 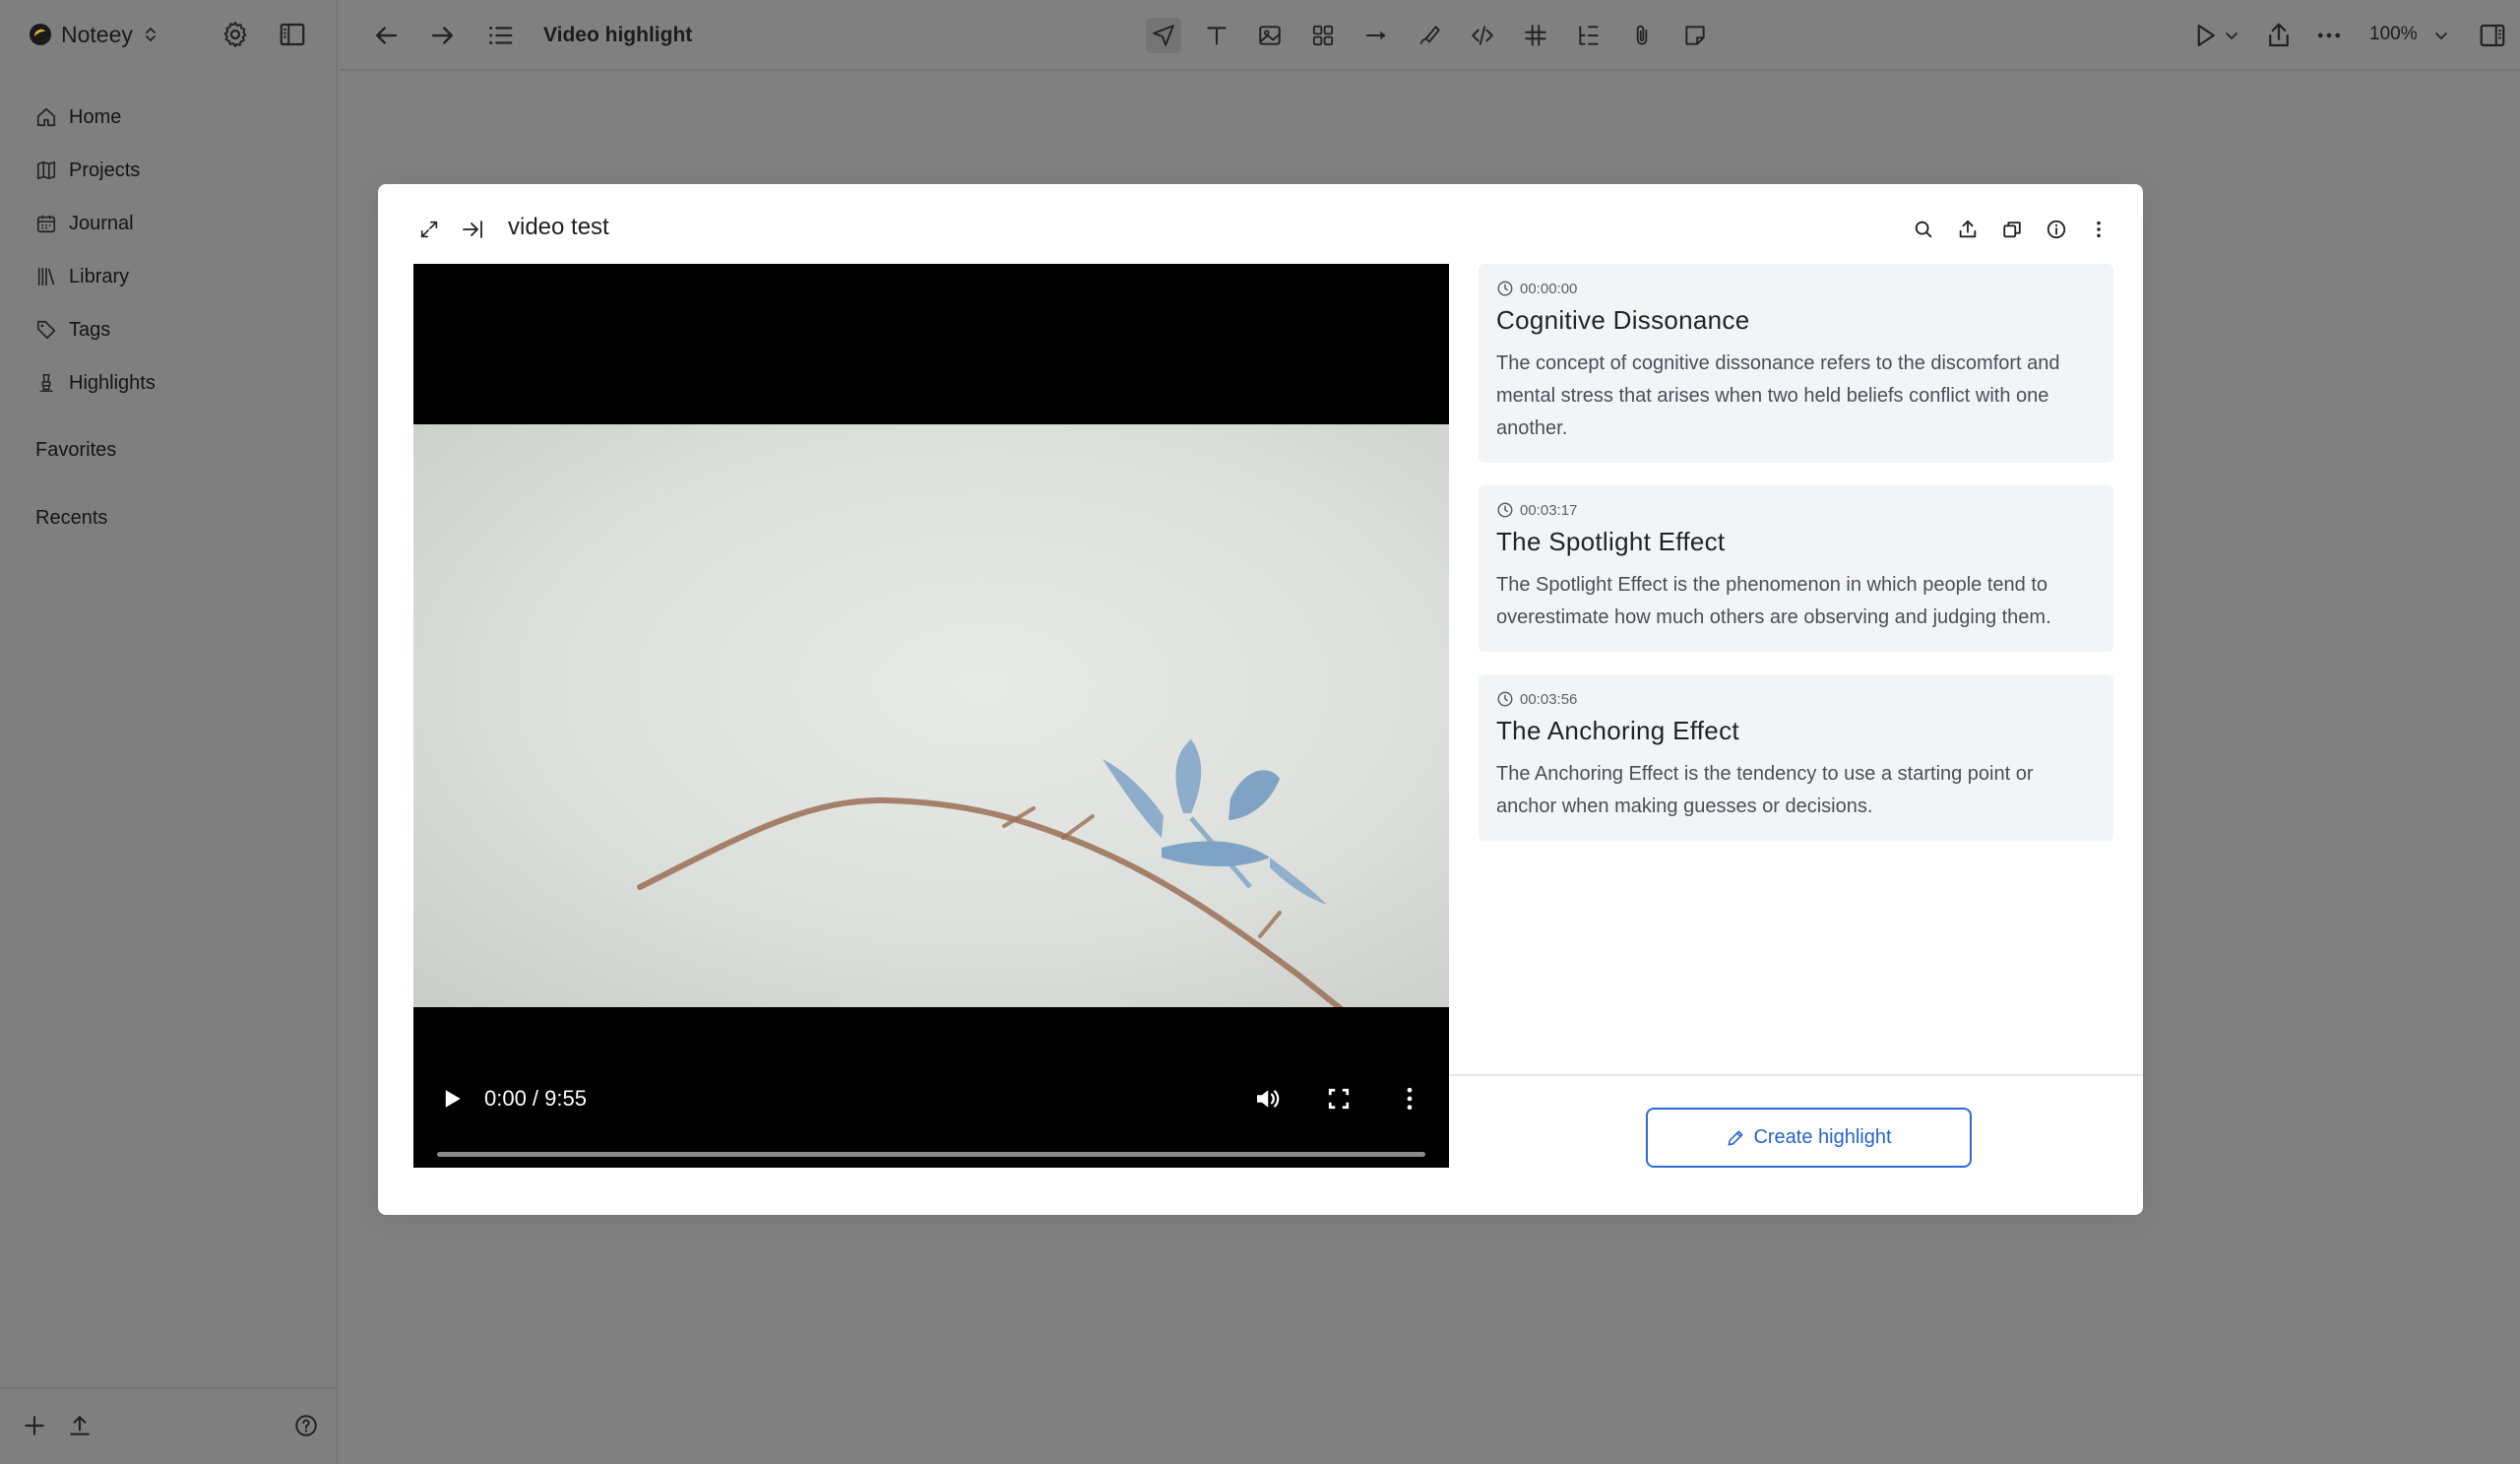 What do you see at coordinates (169, 277) in the screenshot?
I see `sidebar-item-library: Library` at bounding box center [169, 277].